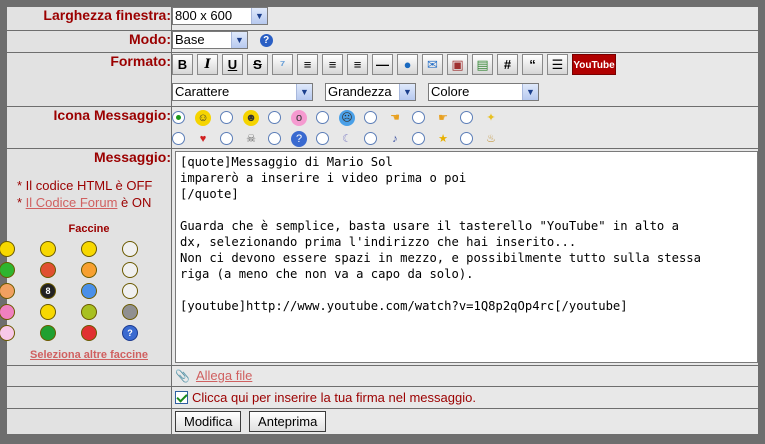 The height and width of the screenshot is (444, 765). Describe the element at coordinates (357, 64) in the screenshot. I see `align-right-icon: ≡` at that location.